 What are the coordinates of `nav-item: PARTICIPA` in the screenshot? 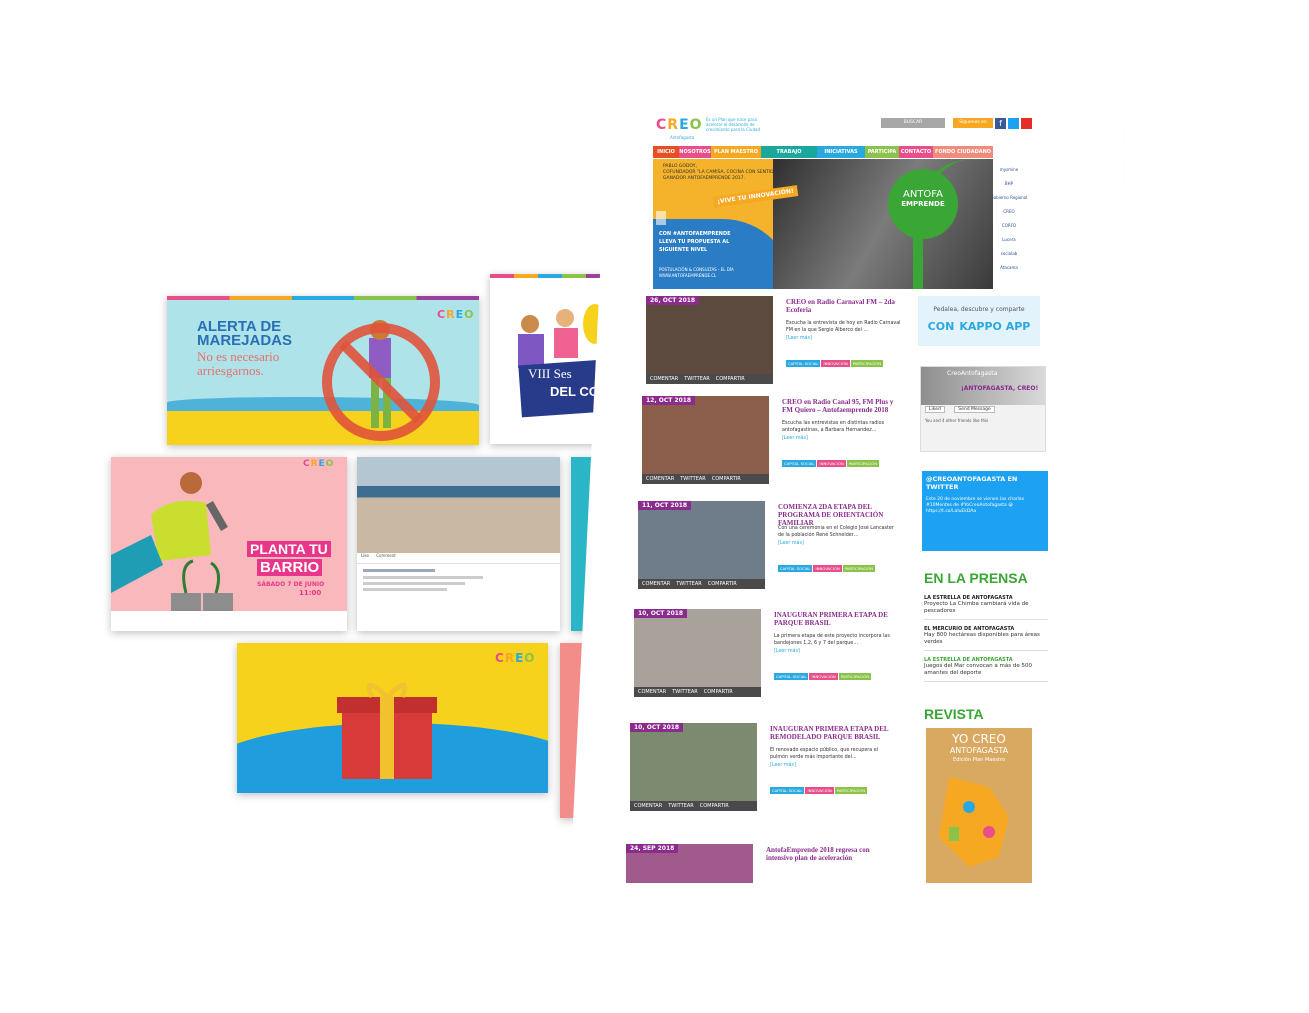 It's located at (882, 152).